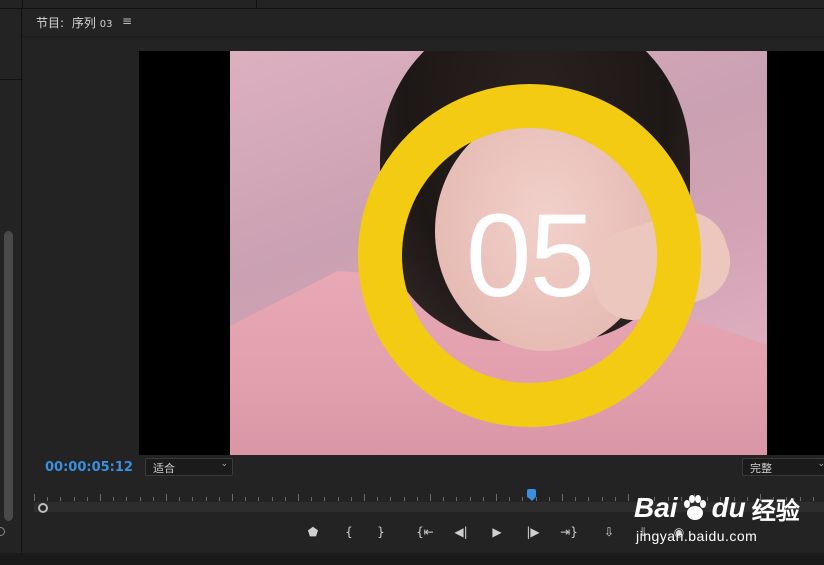  I want to click on step-forward-icon: |▶, so click(533, 532).